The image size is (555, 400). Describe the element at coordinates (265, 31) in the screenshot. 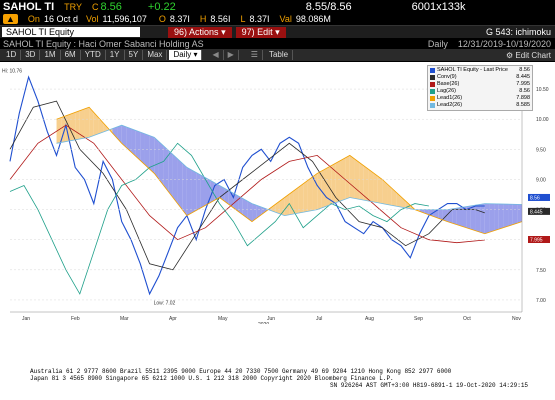

I see `edit-label: Edit` at that location.